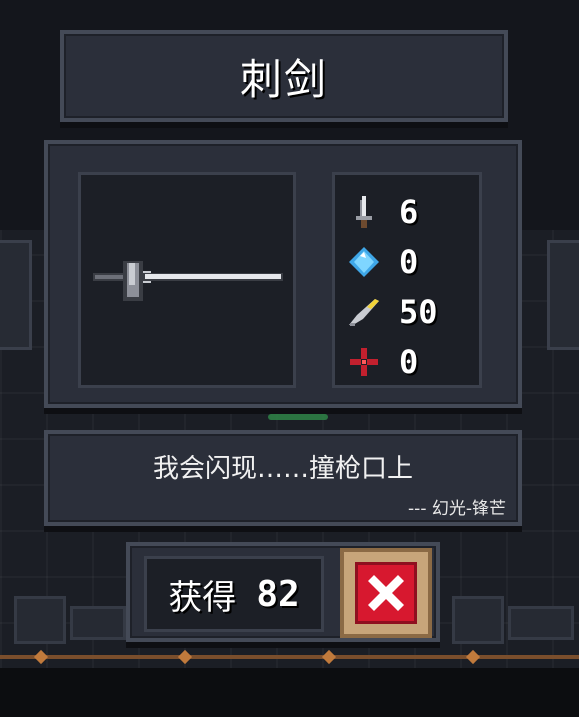 The width and height of the screenshot is (579, 717). What do you see at coordinates (409, 212) in the screenshot?
I see `stat-value-damage: 6` at bounding box center [409, 212].